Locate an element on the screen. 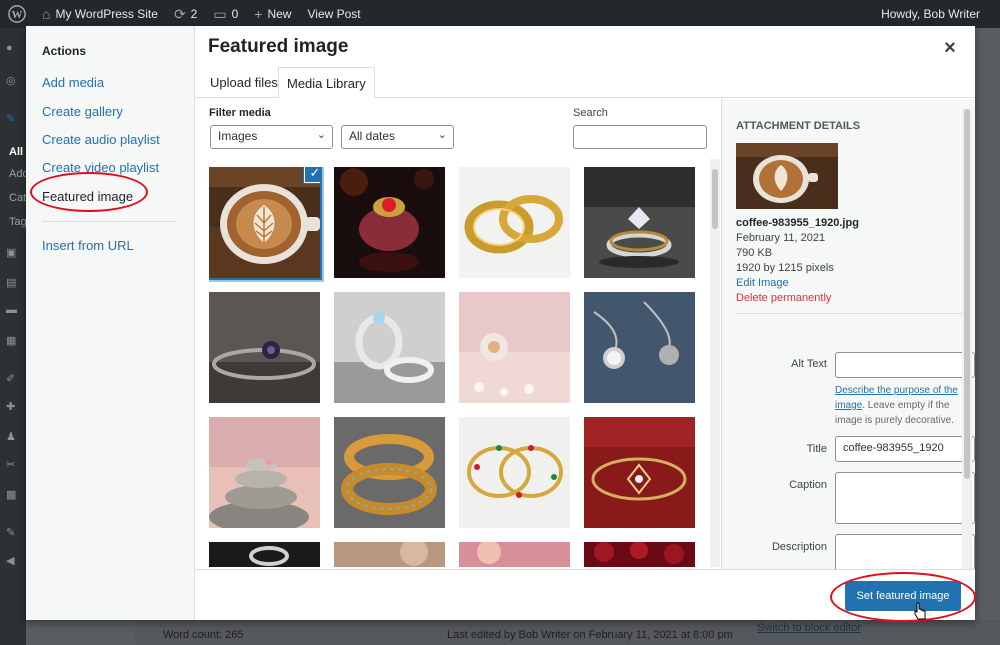 The height and width of the screenshot is (645, 1000). user-greeting: Howdy, Bob Writer is located at coordinates (936, 14).